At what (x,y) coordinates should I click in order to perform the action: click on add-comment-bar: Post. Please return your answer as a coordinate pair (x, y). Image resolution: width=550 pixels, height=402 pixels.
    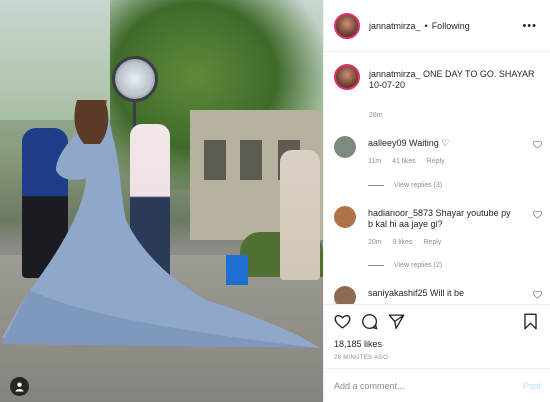
    Looking at the image, I should click on (437, 385).